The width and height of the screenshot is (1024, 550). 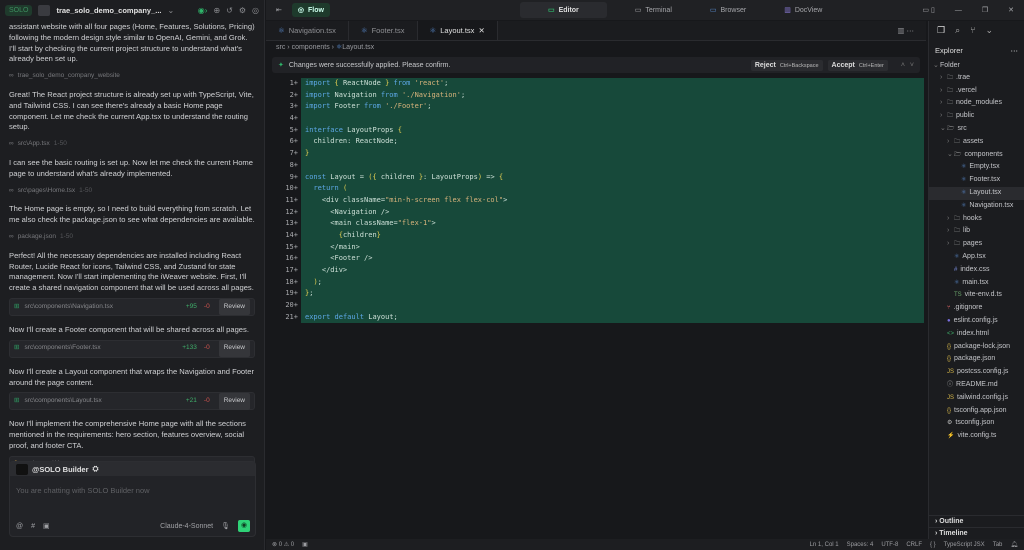 What do you see at coordinates (19, 10) in the screenshot?
I see `solo-badge: SOLO` at bounding box center [19, 10].